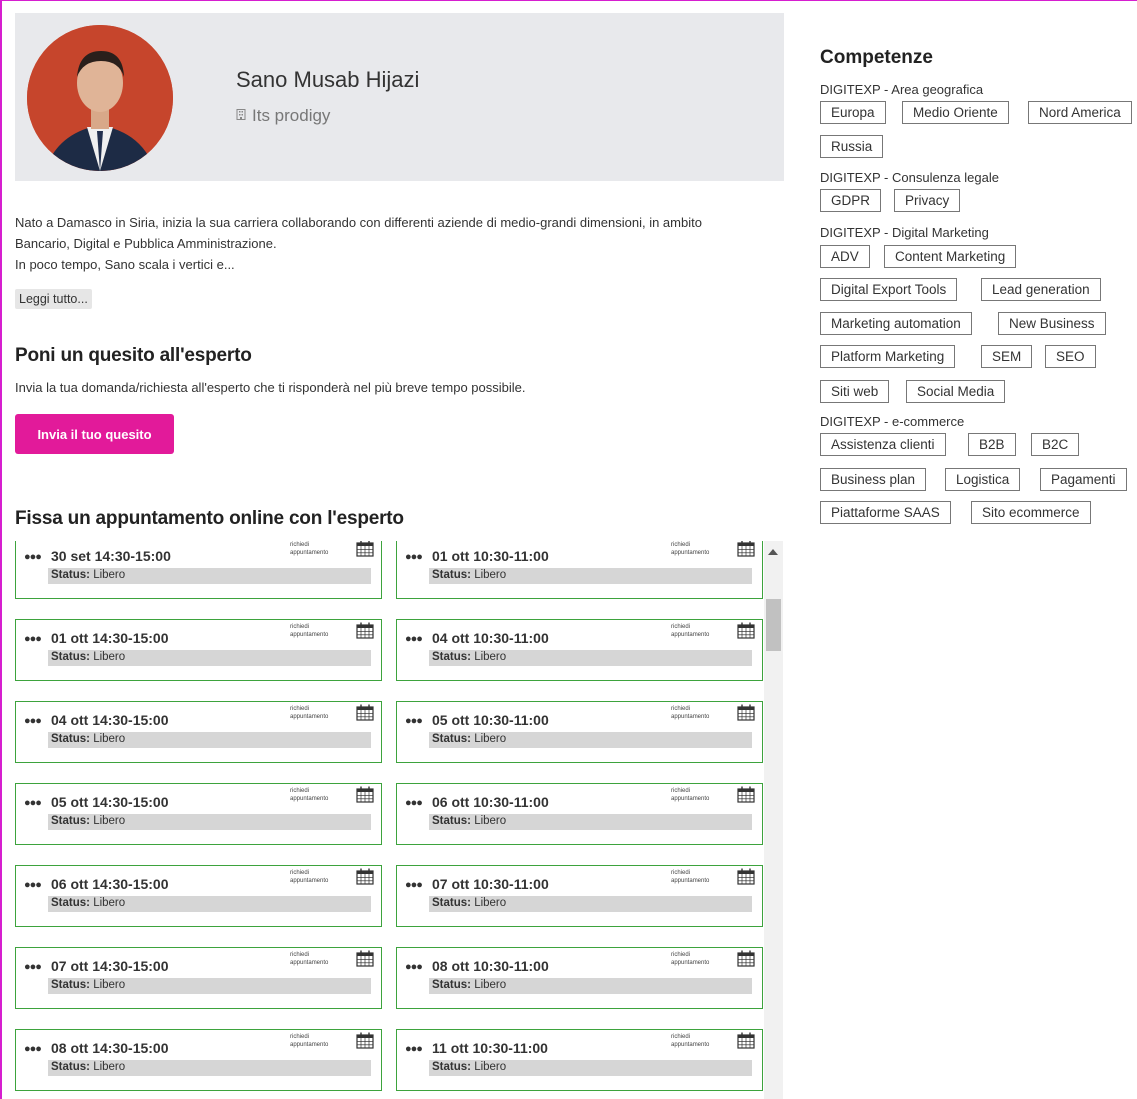 This screenshot has width=1137, height=1099. Describe the element at coordinates (983, 479) in the screenshot. I see `tag: Logistica` at that location.